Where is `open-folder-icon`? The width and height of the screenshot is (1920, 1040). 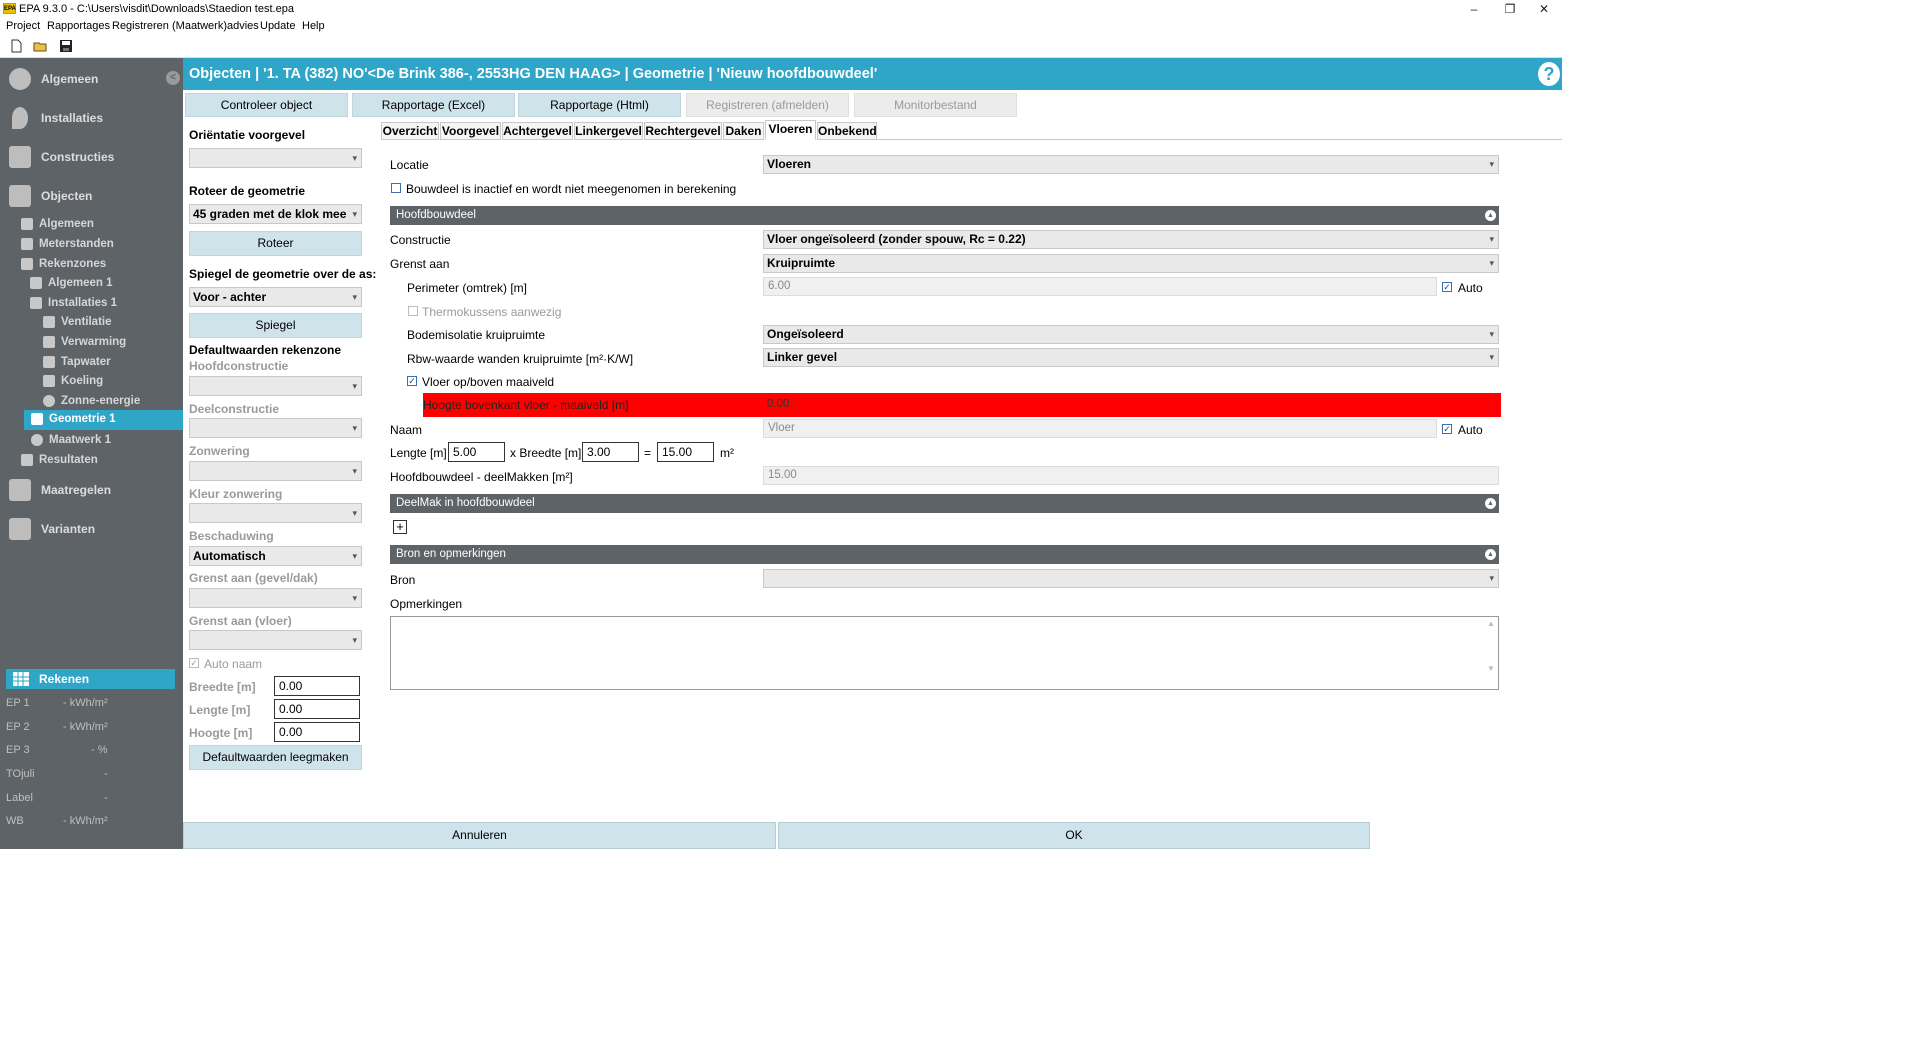
open-folder-icon is located at coordinates (40, 46).